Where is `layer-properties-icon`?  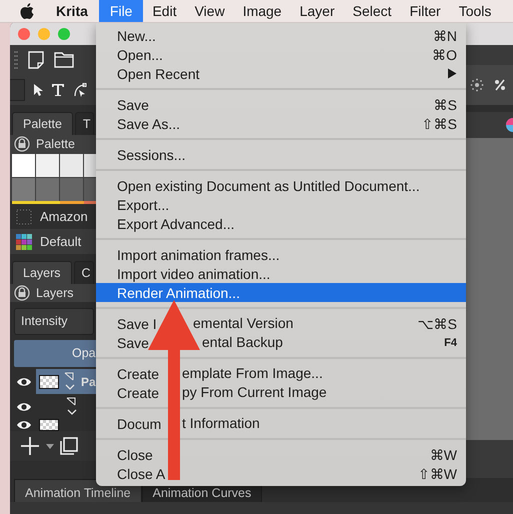
layer-properties-icon is located at coordinates (72, 406).